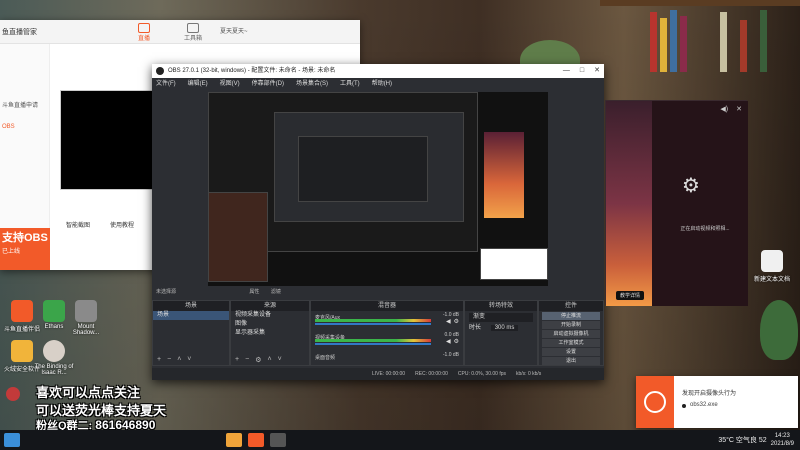  I want to click on duration-row: 时长 300 ms, so click(501, 328).